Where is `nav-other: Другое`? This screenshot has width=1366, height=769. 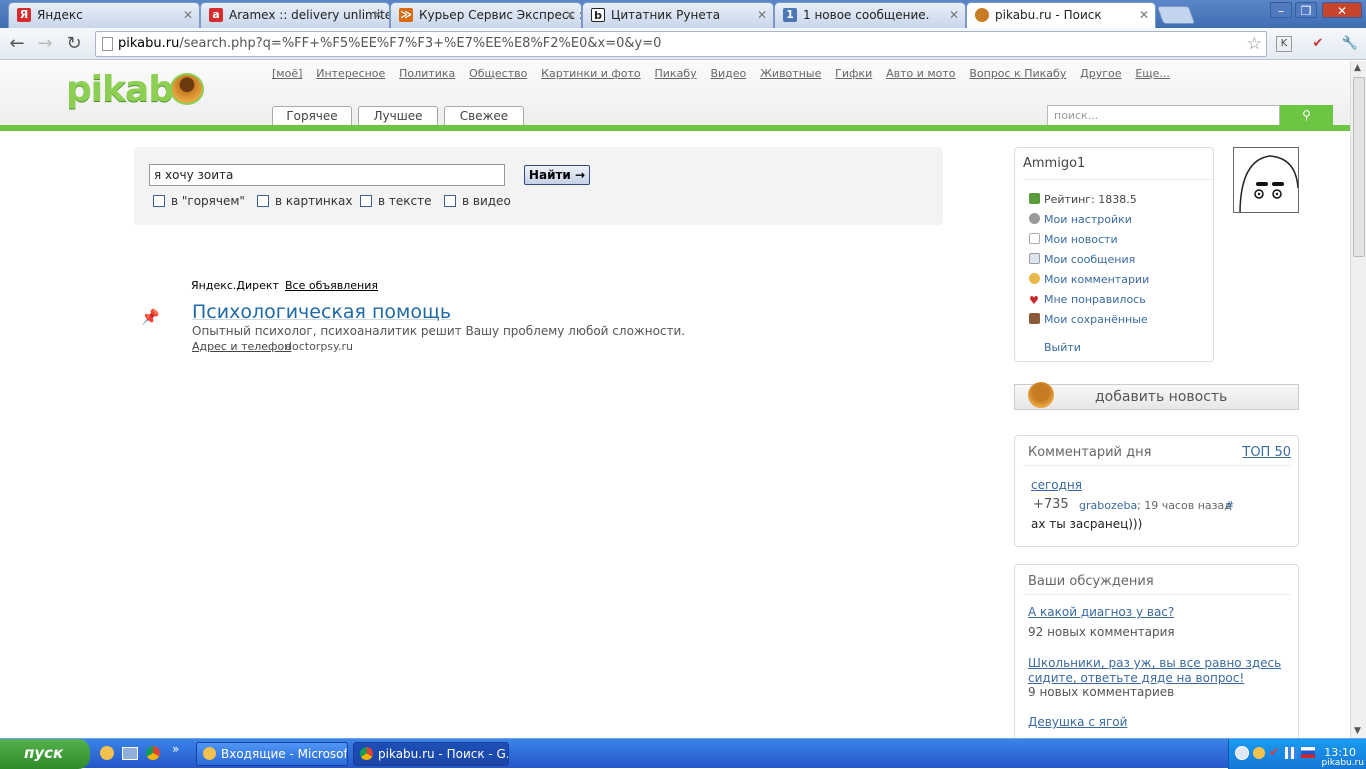
nav-other: Другое is located at coordinates (1100, 73).